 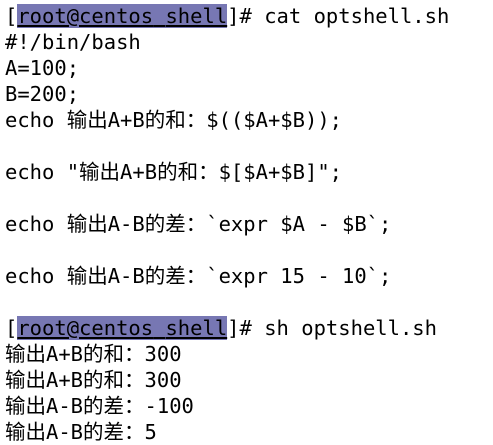 What do you see at coordinates (42, 68) in the screenshot?
I see `script-assign-a: A=100;` at bounding box center [42, 68].